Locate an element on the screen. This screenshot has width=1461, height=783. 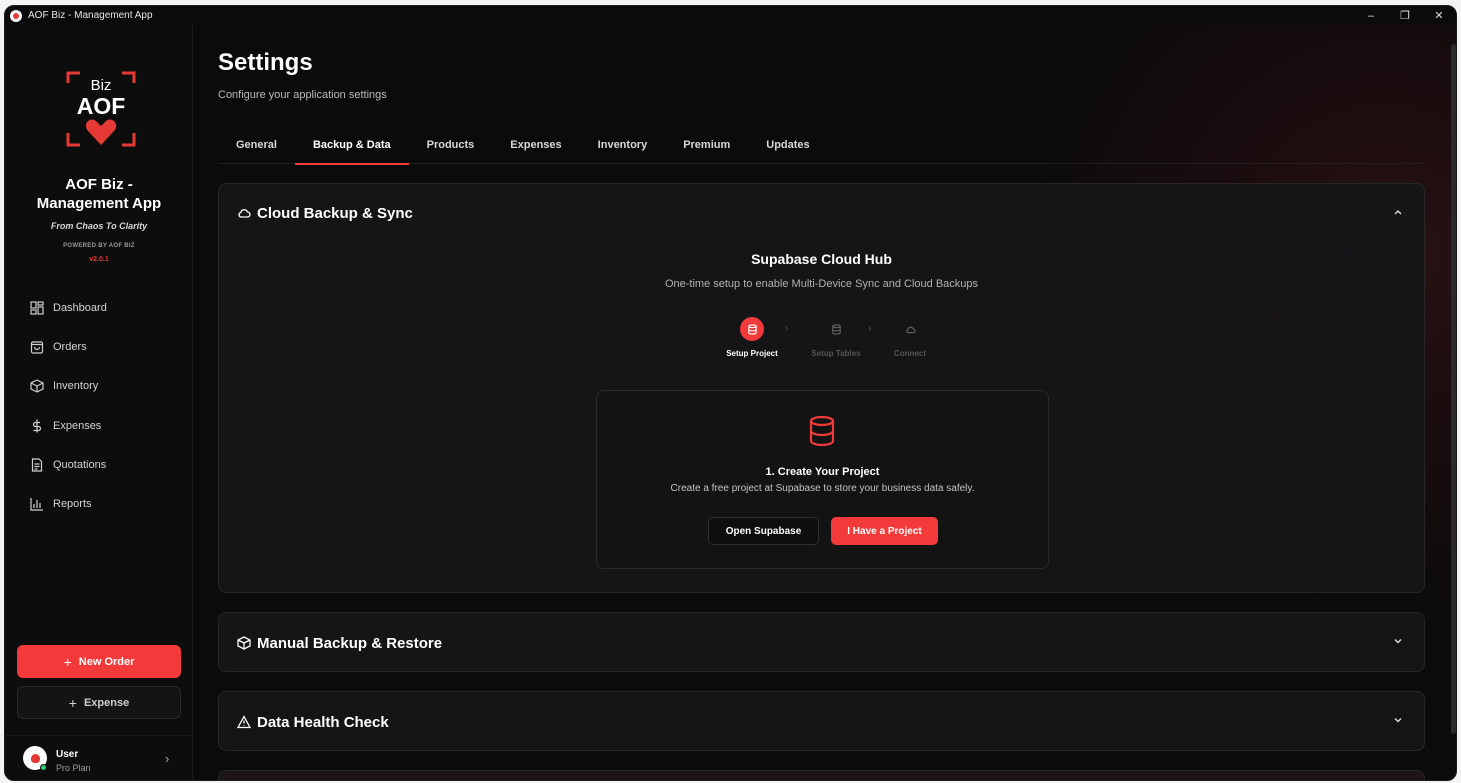
logo-text-top: Biz is located at coordinates (101, 85).